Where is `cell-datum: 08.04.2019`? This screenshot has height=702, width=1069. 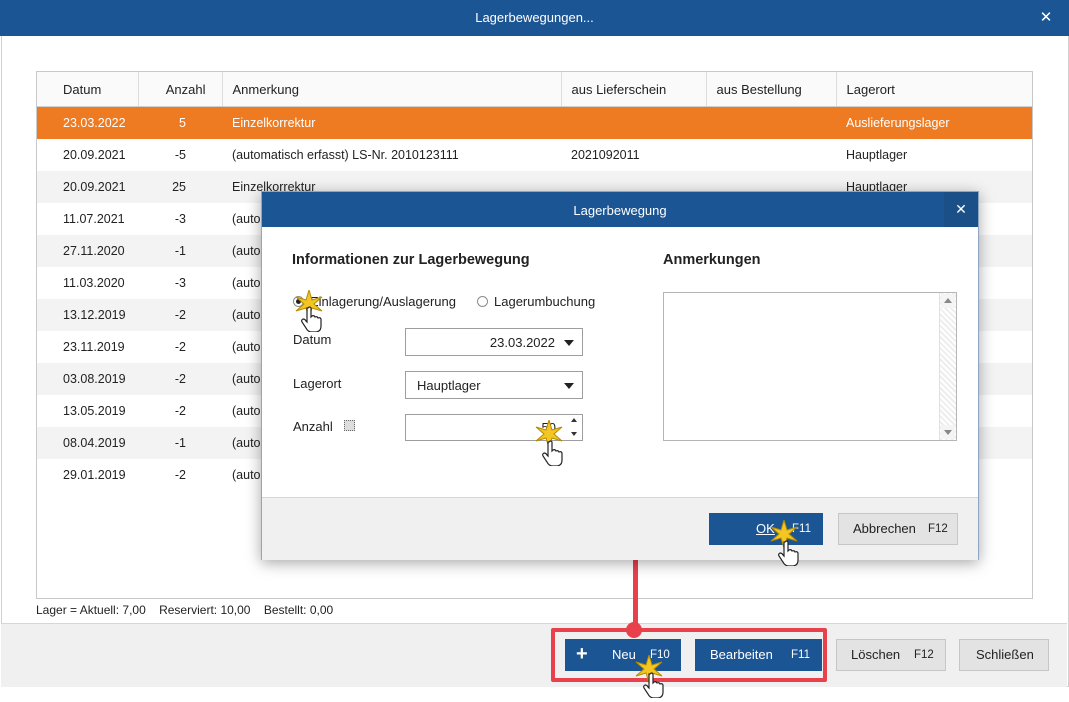
cell-datum: 08.04.2019 is located at coordinates (87, 443).